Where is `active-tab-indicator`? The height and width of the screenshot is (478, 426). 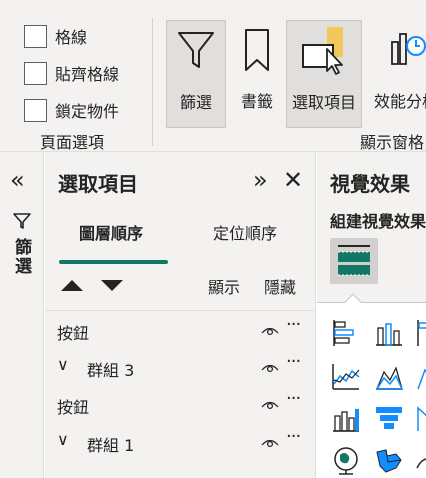
active-tab-indicator is located at coordinates (113, 262).